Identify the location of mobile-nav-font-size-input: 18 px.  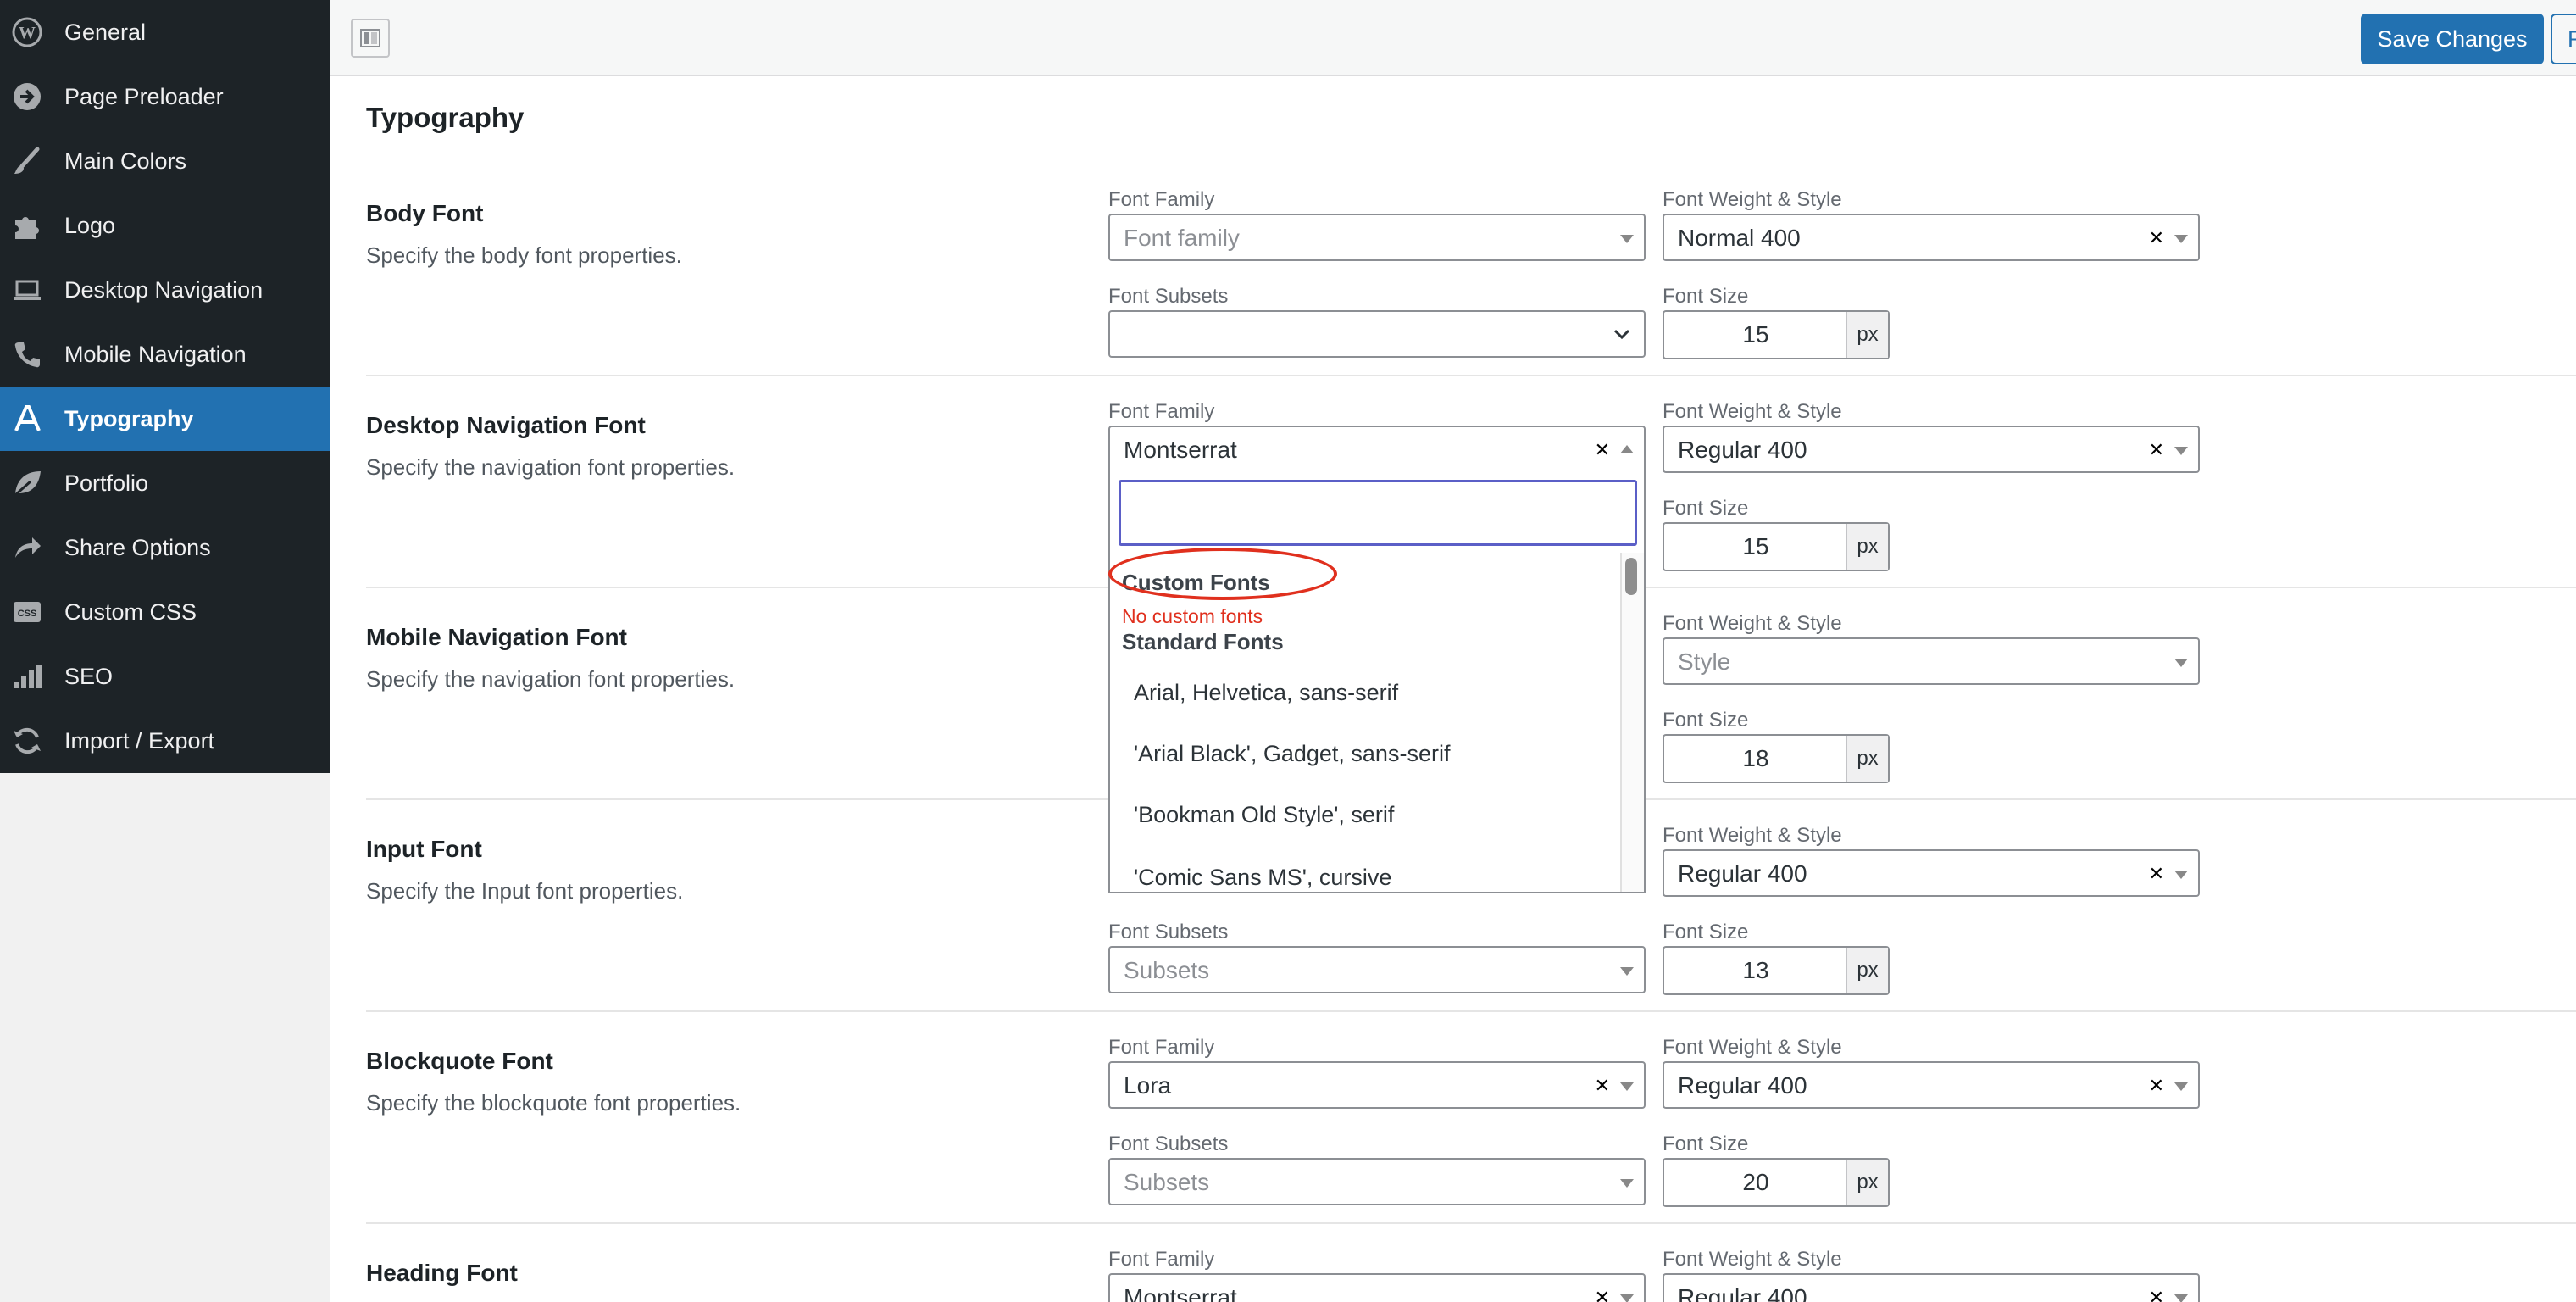
(1776, 758).